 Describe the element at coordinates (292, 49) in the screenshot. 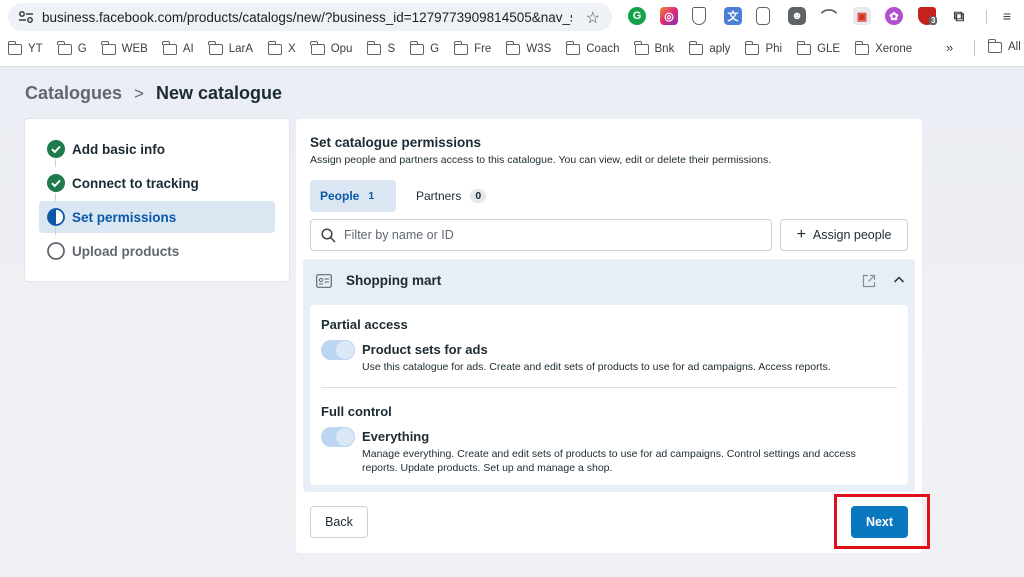

I see `bookmark-label: X` at that location.